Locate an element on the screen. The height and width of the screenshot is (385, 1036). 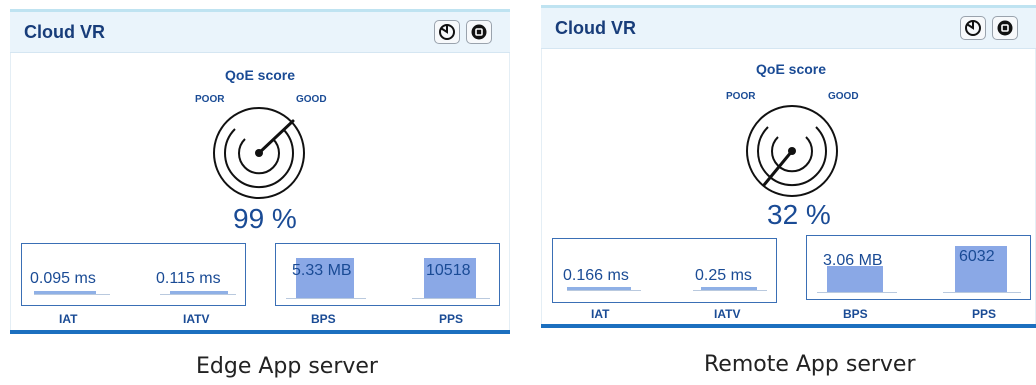
qoe-score-value: 99 % is located at coordinates (265, 218).